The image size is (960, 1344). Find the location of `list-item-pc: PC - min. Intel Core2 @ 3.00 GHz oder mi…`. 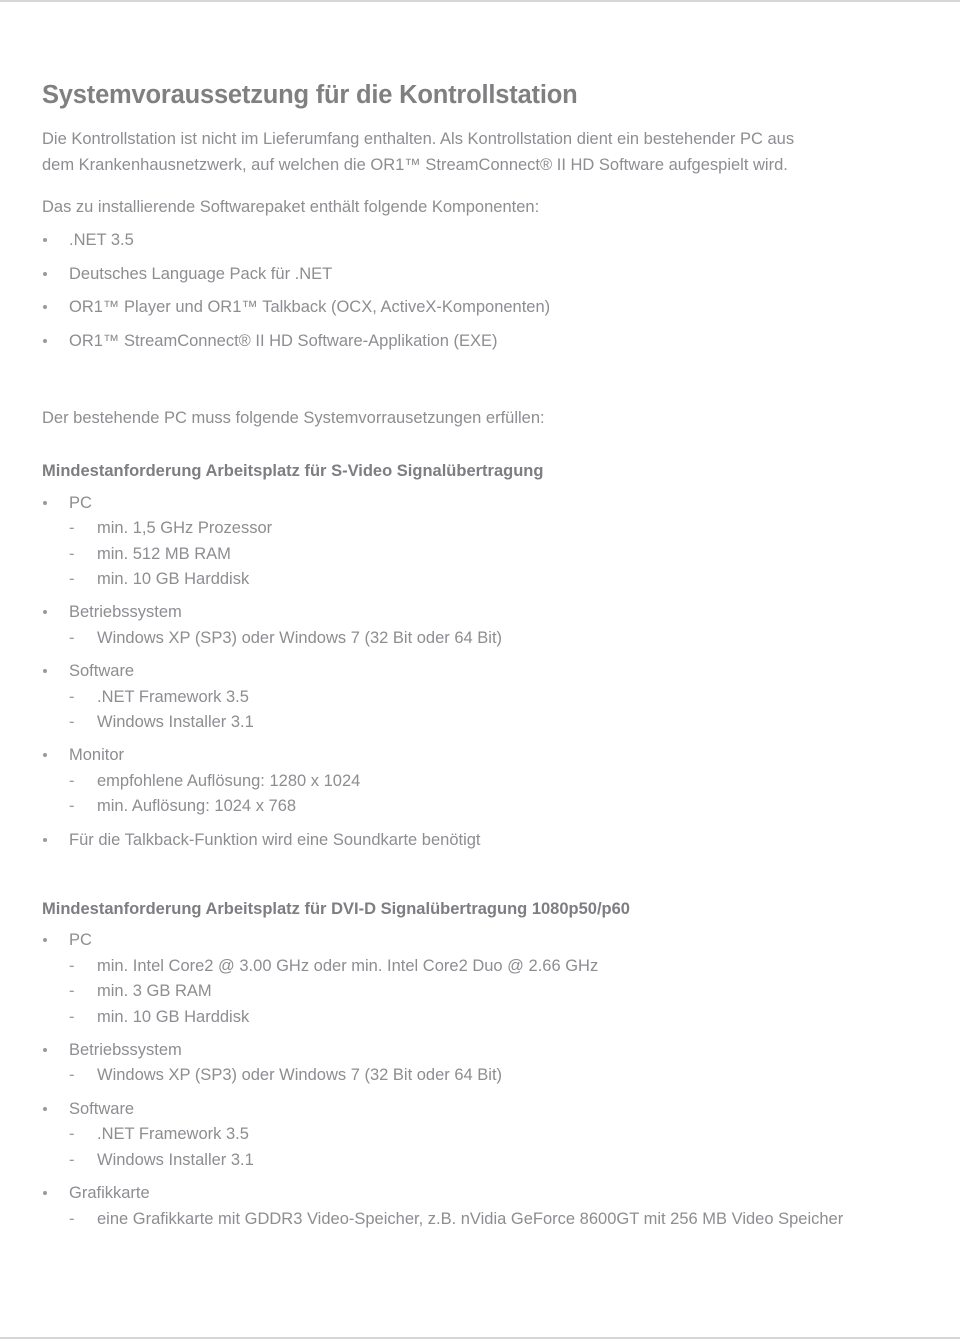

list-item-pc: PC - min. Intel Core2 @ 3.00 GHz oder mi… is located at coordinates (442, 979).